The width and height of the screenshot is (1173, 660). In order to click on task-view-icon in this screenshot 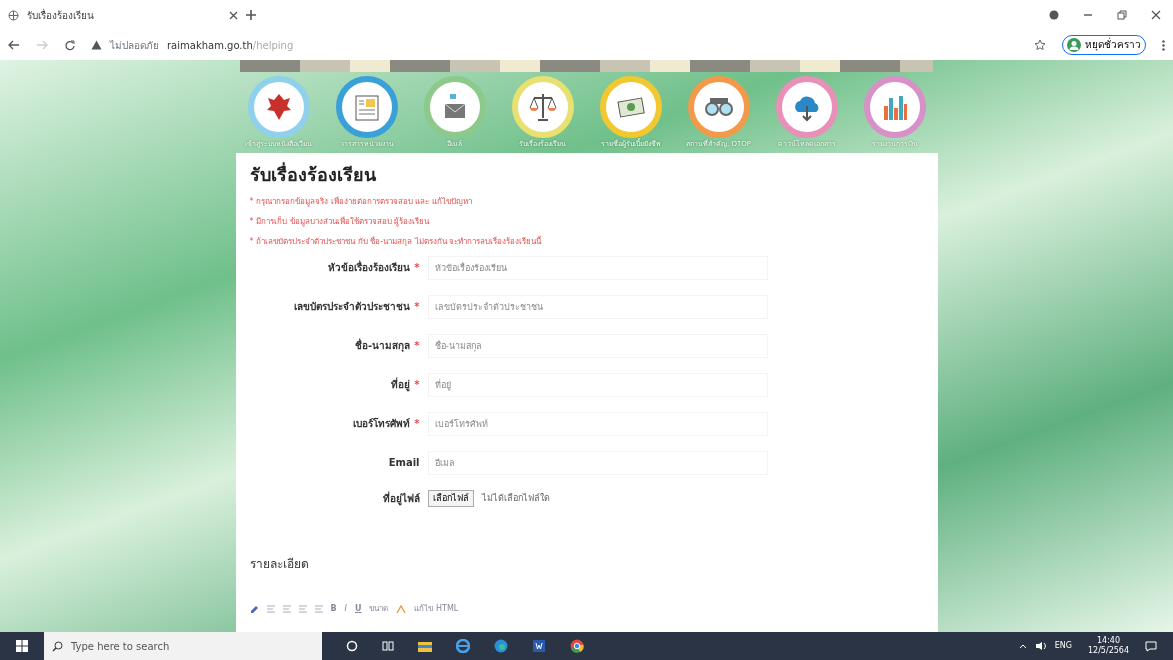, I will do `click(388, 646)`.